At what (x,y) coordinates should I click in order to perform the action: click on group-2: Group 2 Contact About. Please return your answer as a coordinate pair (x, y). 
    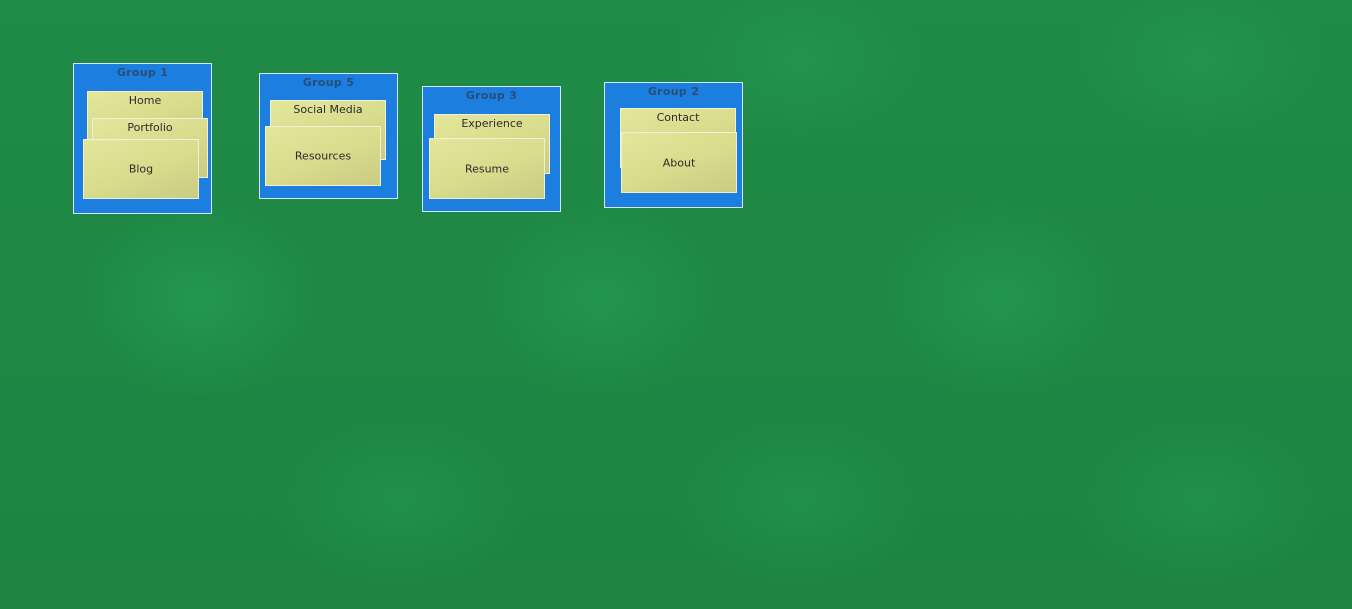
    Looking at the image, I should click on (673, 145).